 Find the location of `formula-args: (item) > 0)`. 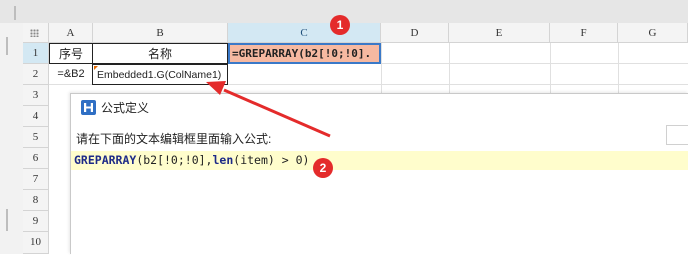

formula-args: (item) > 0) is located at coordinates (271, 160).